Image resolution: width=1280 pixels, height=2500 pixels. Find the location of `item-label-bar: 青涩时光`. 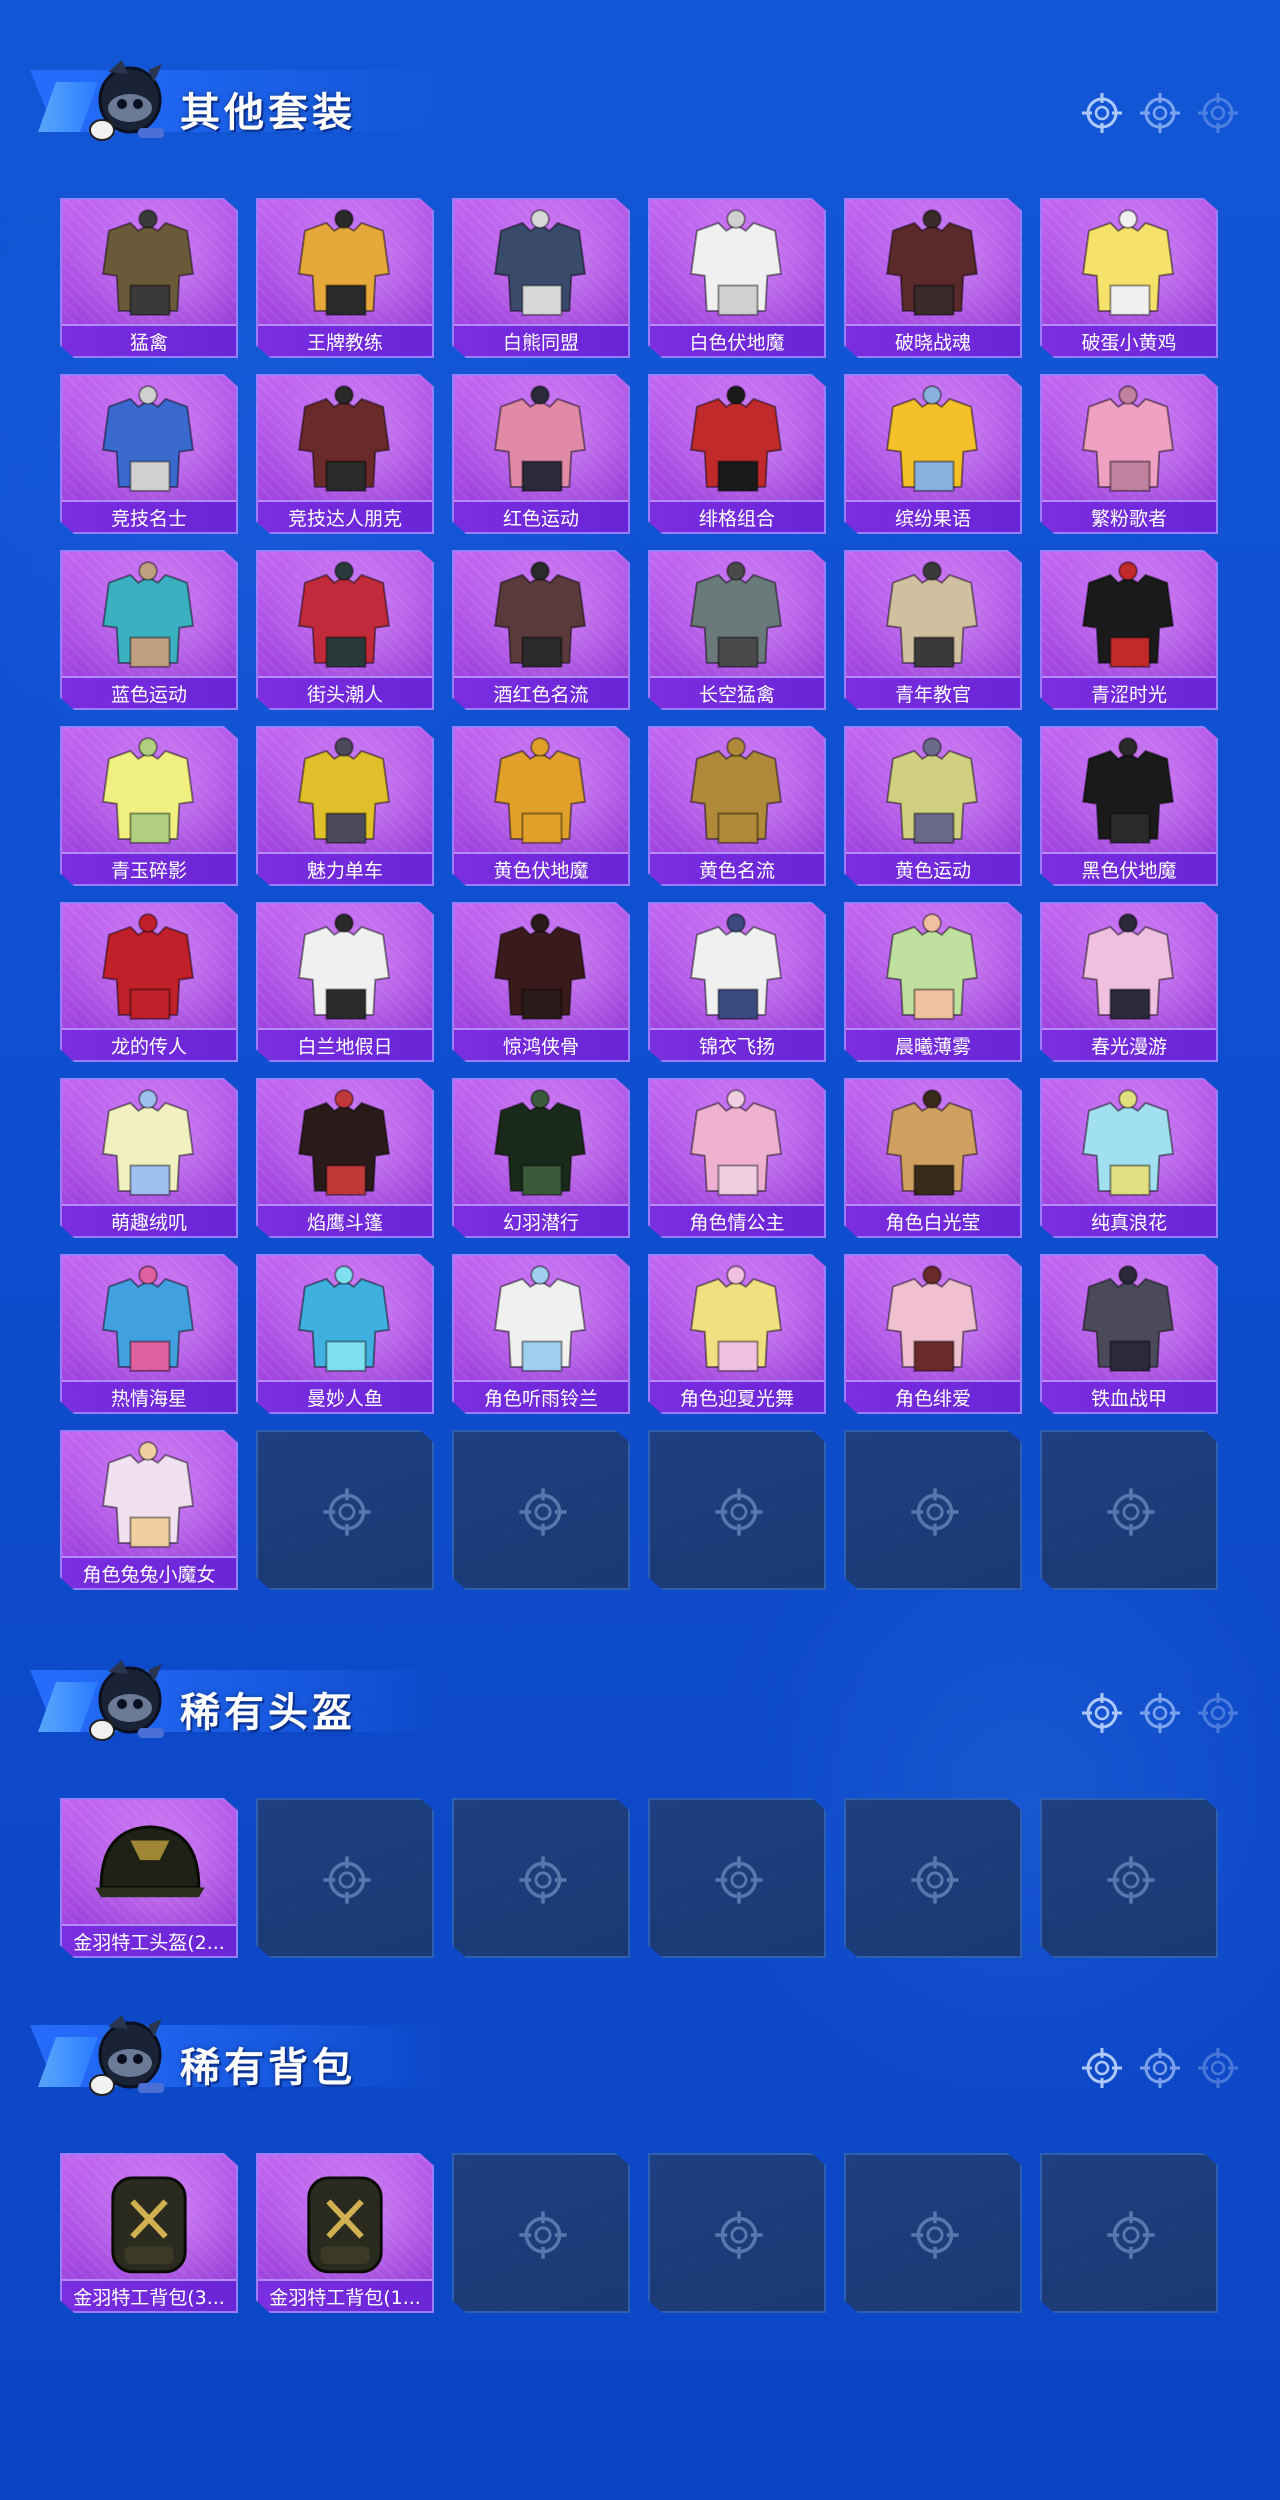

item-label-bar: 青涩时光 is located at coordinates (1129, 692).